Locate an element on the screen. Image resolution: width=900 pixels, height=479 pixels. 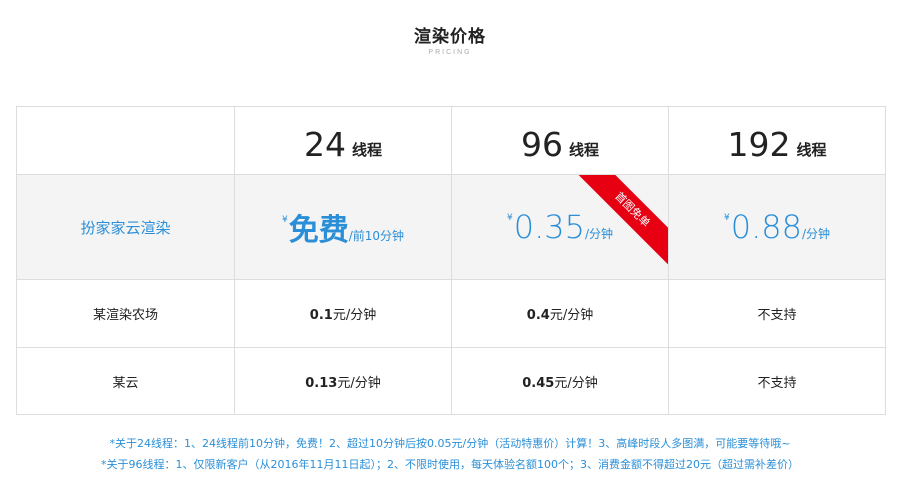
competitor-name: 某云 is located at coordinates (125, 383).